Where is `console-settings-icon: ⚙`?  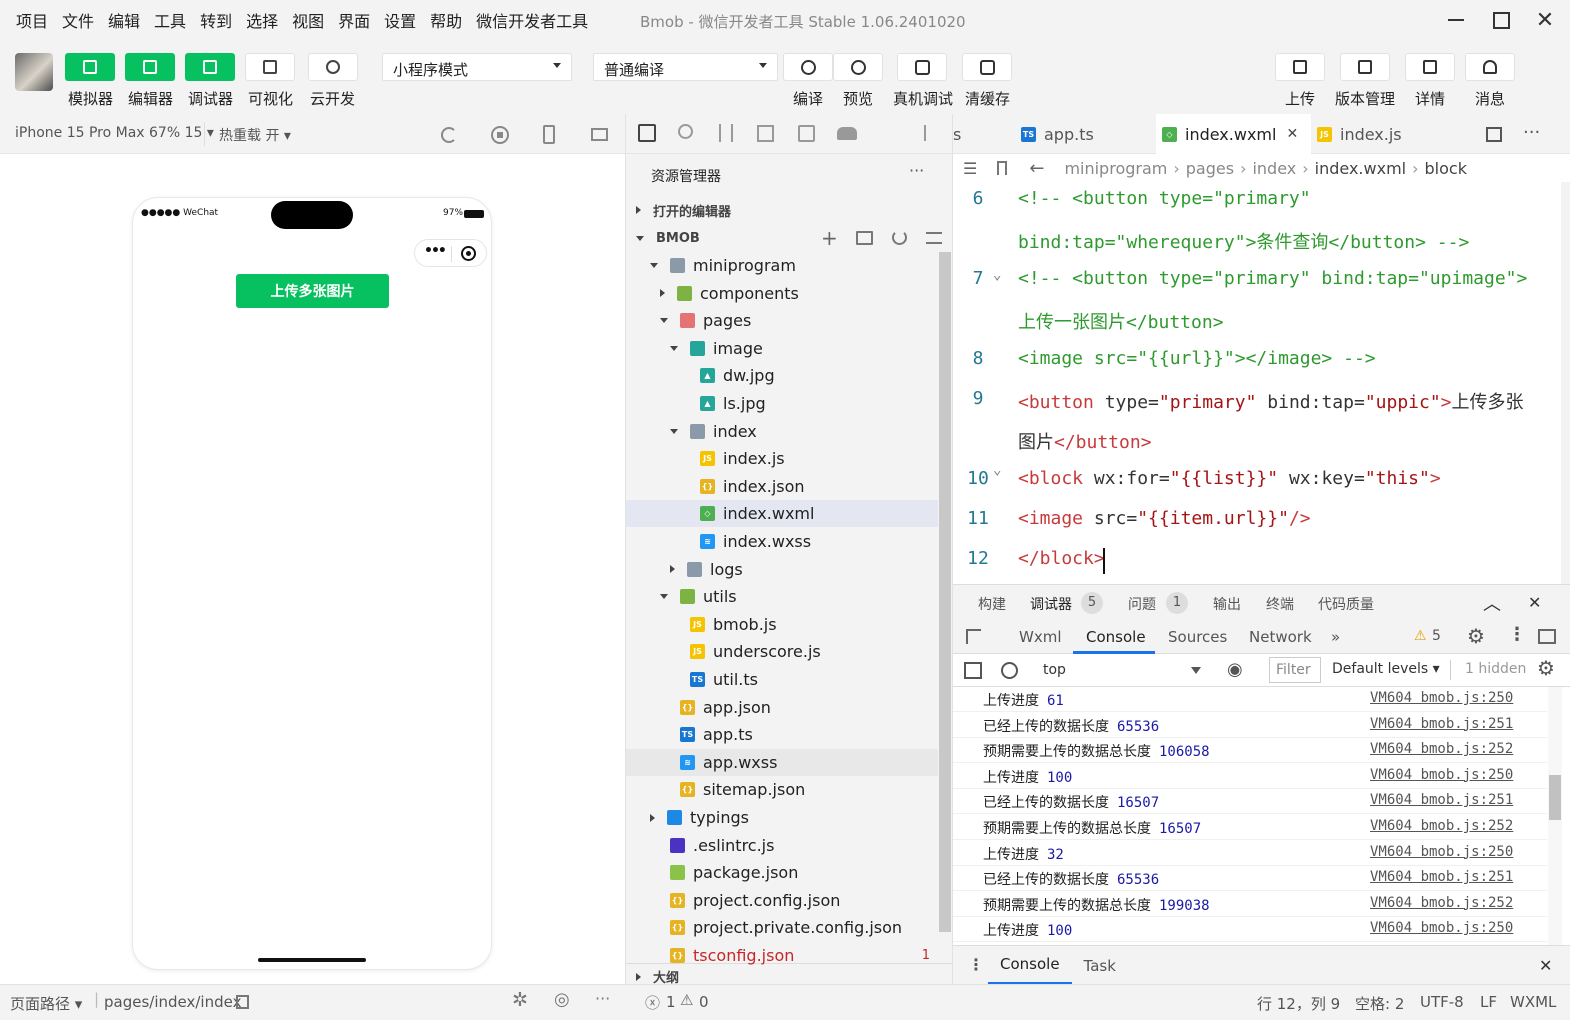 console-settings-icon: ⚙ is located at coordinates (1546, 668).